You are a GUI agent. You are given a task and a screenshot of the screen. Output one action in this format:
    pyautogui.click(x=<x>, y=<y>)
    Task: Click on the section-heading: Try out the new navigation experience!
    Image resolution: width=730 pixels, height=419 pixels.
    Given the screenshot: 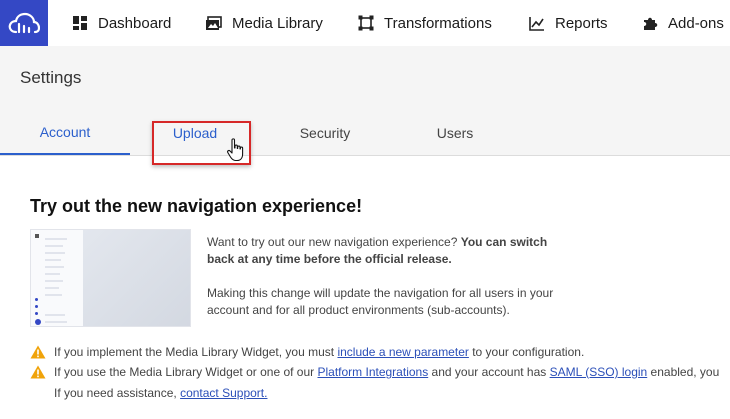 What is the action you would take?
    pyautogui.click(x=196, y=206)
    